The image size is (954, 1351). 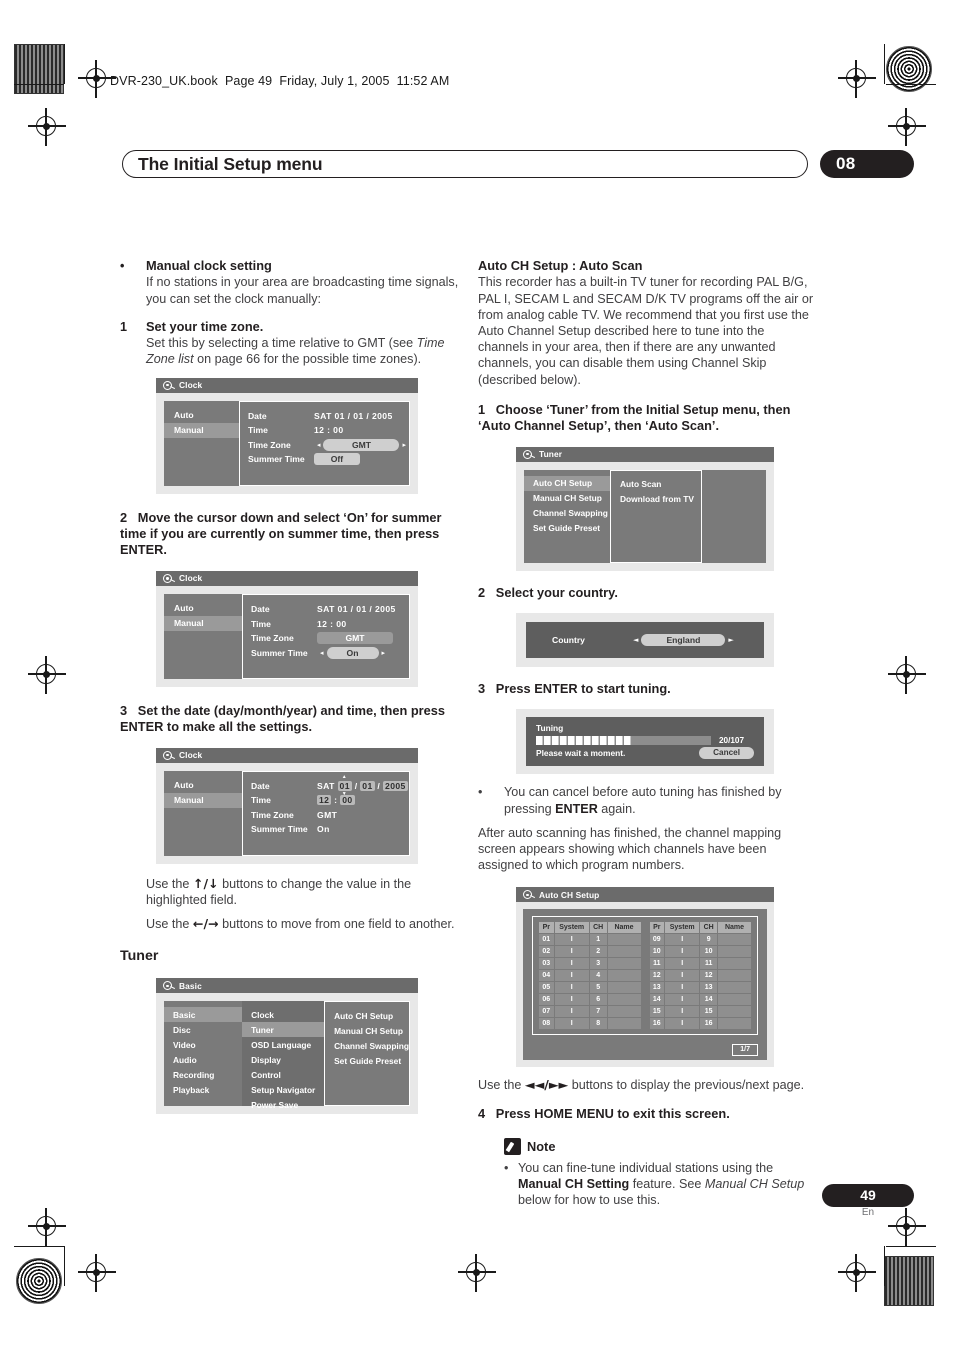 I want to click on chevron-right-icon: ►, so click(x=730, y=640).